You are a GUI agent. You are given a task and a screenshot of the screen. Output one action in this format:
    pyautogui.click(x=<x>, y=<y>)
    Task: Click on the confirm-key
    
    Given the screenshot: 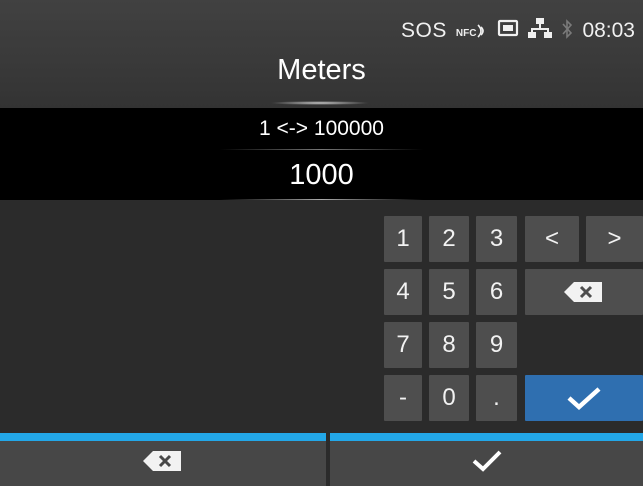 What is the action you would take?
    pyautogui.click(x=584, y=398)
    